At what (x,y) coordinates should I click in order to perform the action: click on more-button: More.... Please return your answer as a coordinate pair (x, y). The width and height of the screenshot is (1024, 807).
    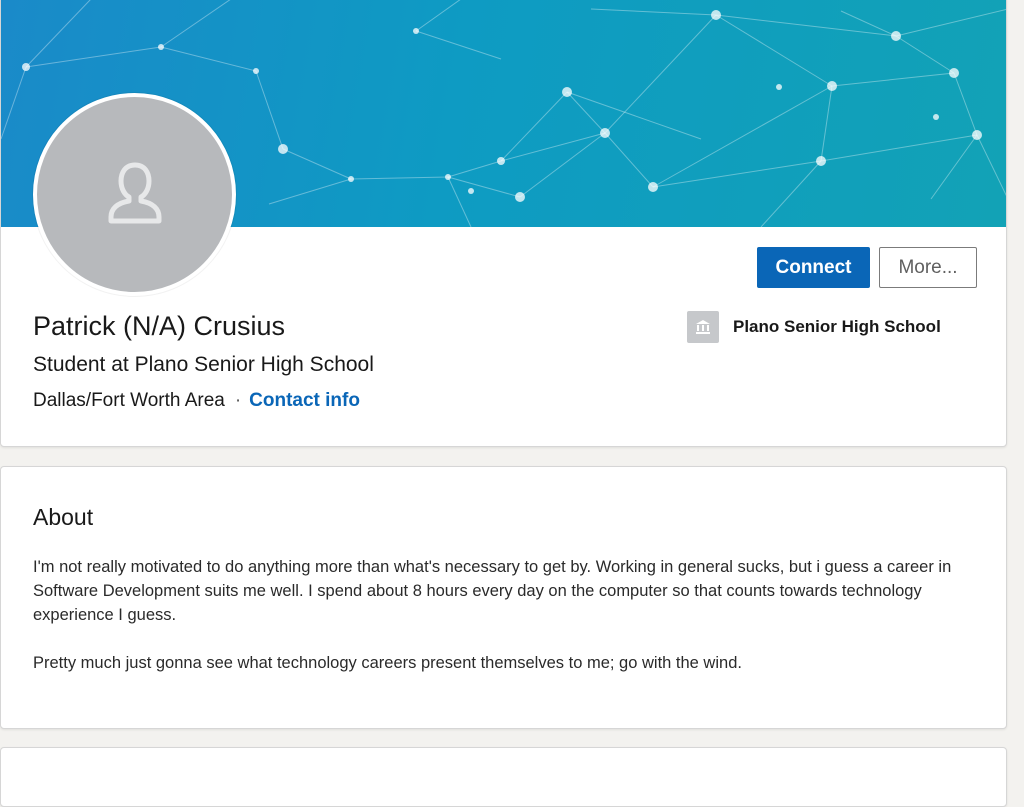
    Looking at the image, I should click on (928, 267).